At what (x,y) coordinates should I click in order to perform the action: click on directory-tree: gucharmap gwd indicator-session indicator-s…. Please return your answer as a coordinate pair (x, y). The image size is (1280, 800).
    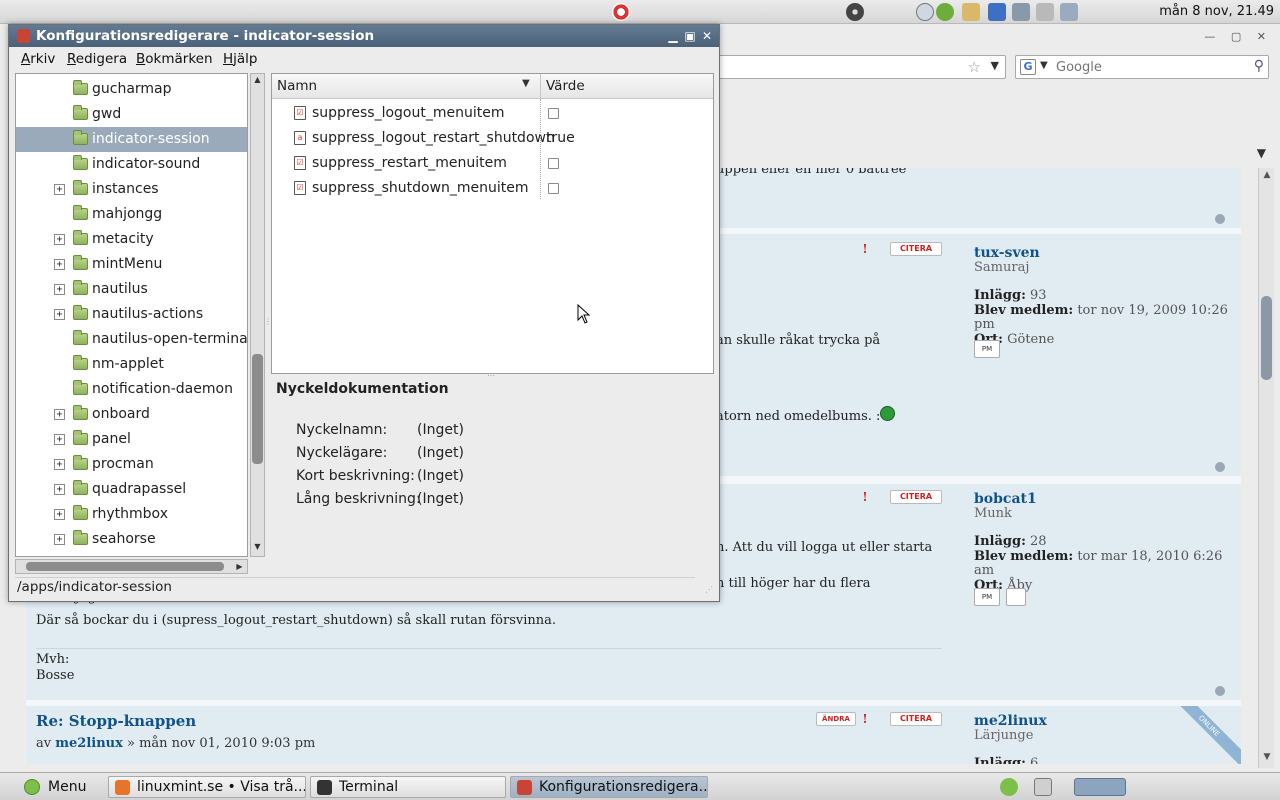
    Looking at the image, I should click on (131, 315).